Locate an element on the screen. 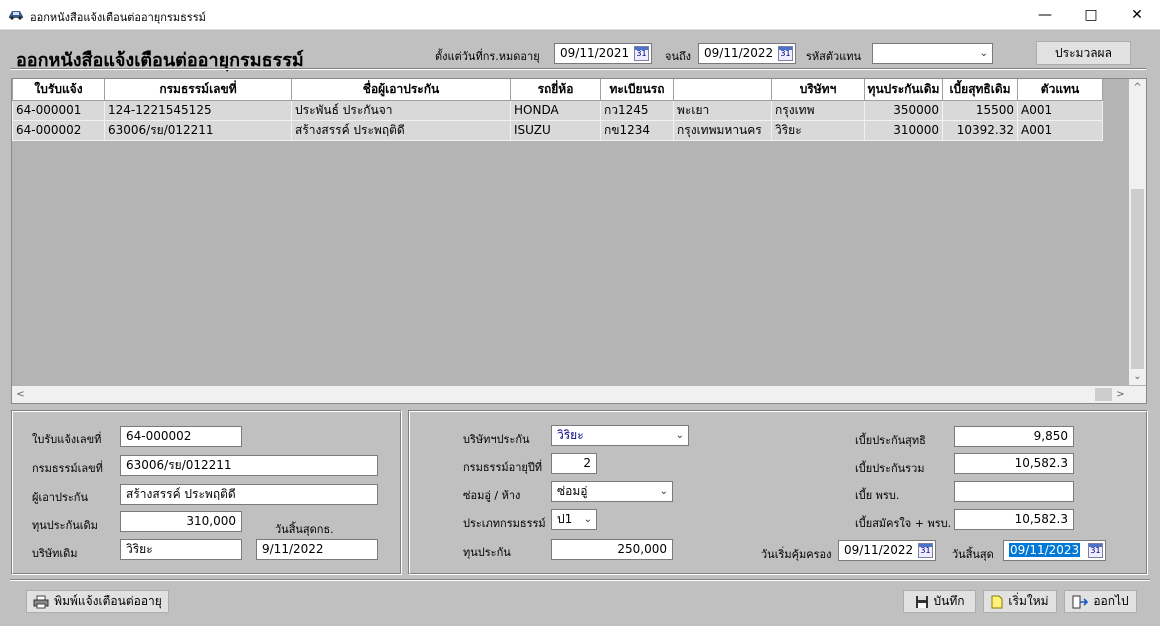 Image resolution: width=1160 pixels, height=626 pixels. policy-year-field: 2 is located at coordinates (574, 463).